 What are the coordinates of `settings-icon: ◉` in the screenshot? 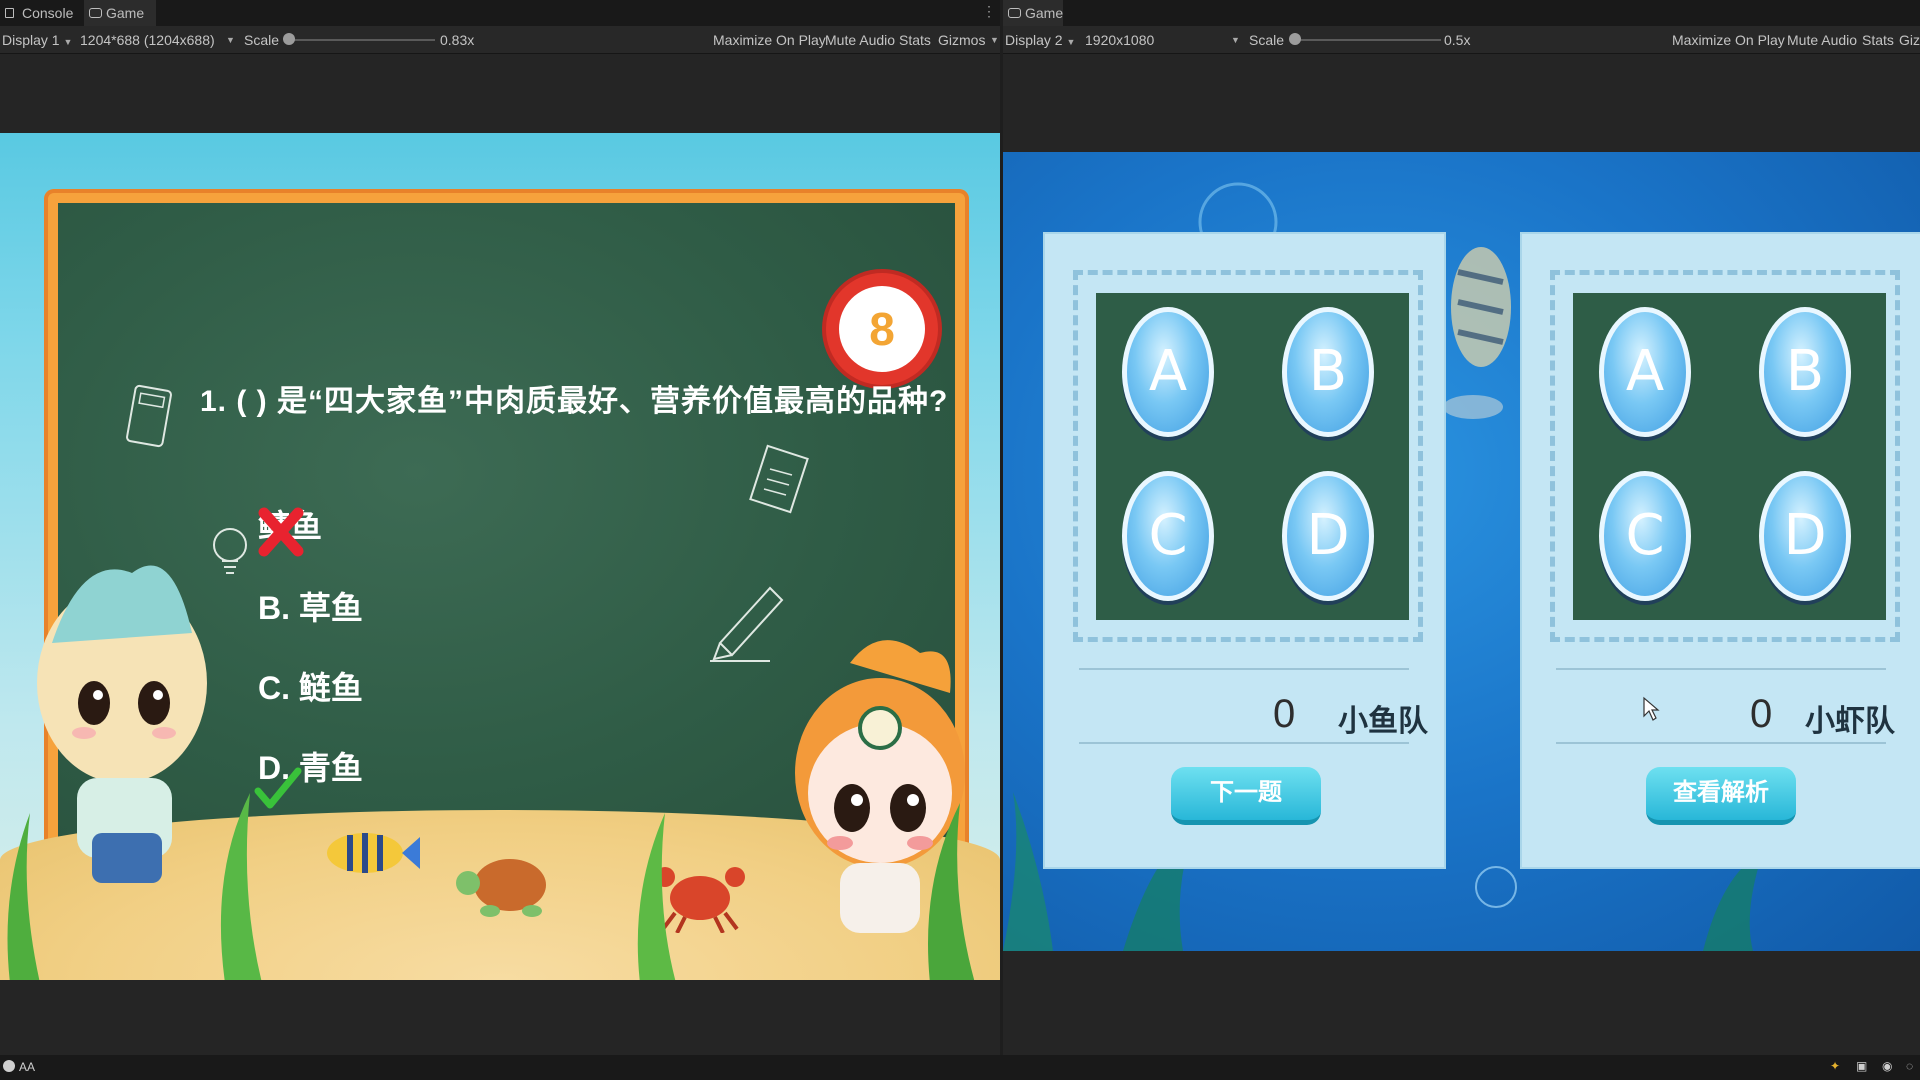 It's located at (1887, 1066).